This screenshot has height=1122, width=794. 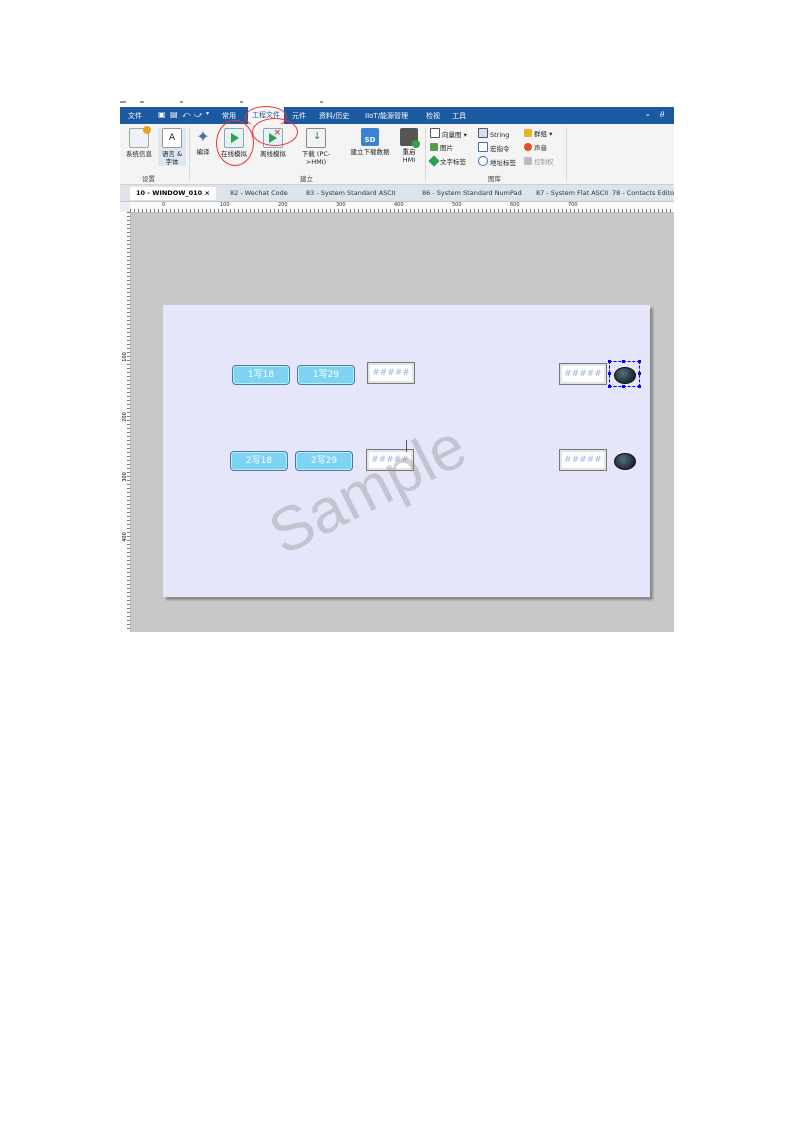 What do you see at coordinates (493, 133) in the screenshot?
I see `string-button: String` at bounding box center [493, 133].